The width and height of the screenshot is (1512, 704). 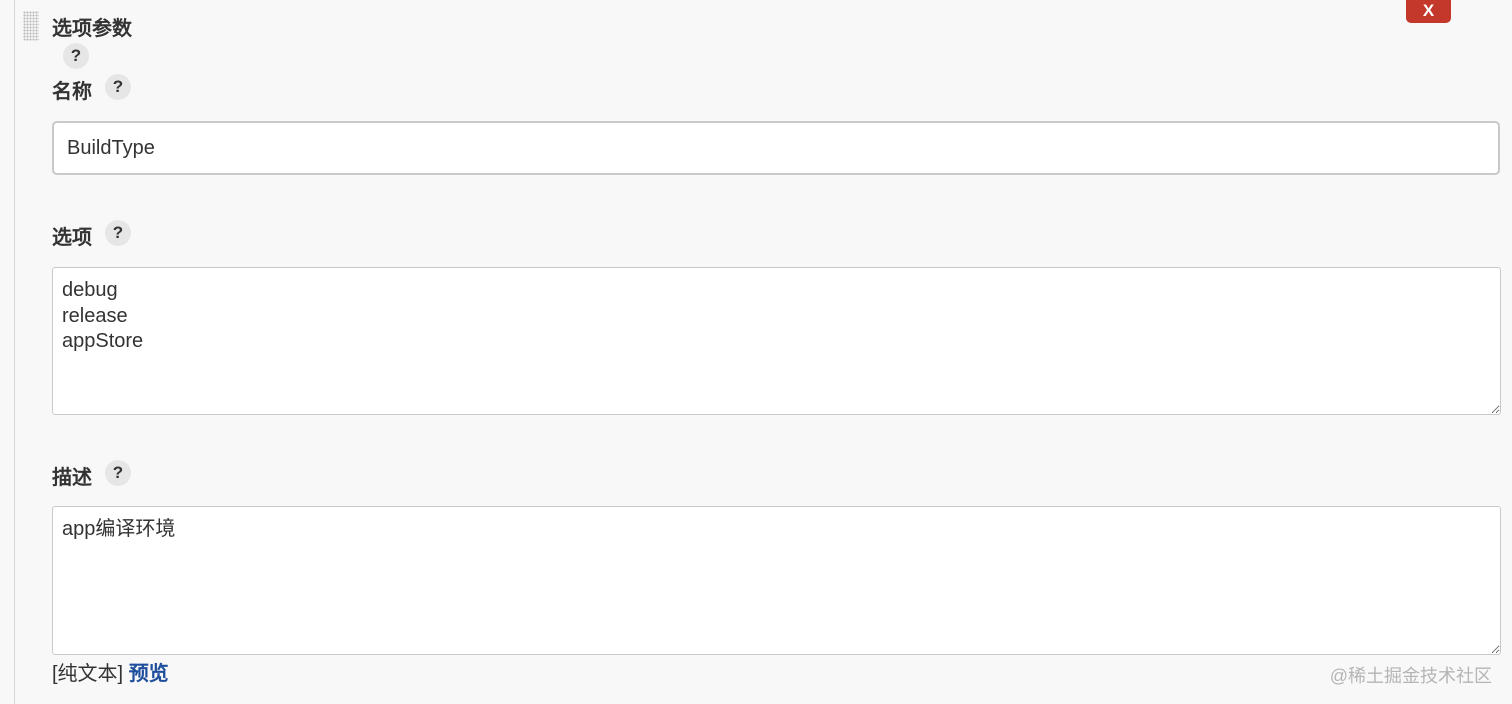 What do you see at coordinates (76, 56) in the screenshot?
I see `section-help-icon: ?` at bounding box center [76, 56].